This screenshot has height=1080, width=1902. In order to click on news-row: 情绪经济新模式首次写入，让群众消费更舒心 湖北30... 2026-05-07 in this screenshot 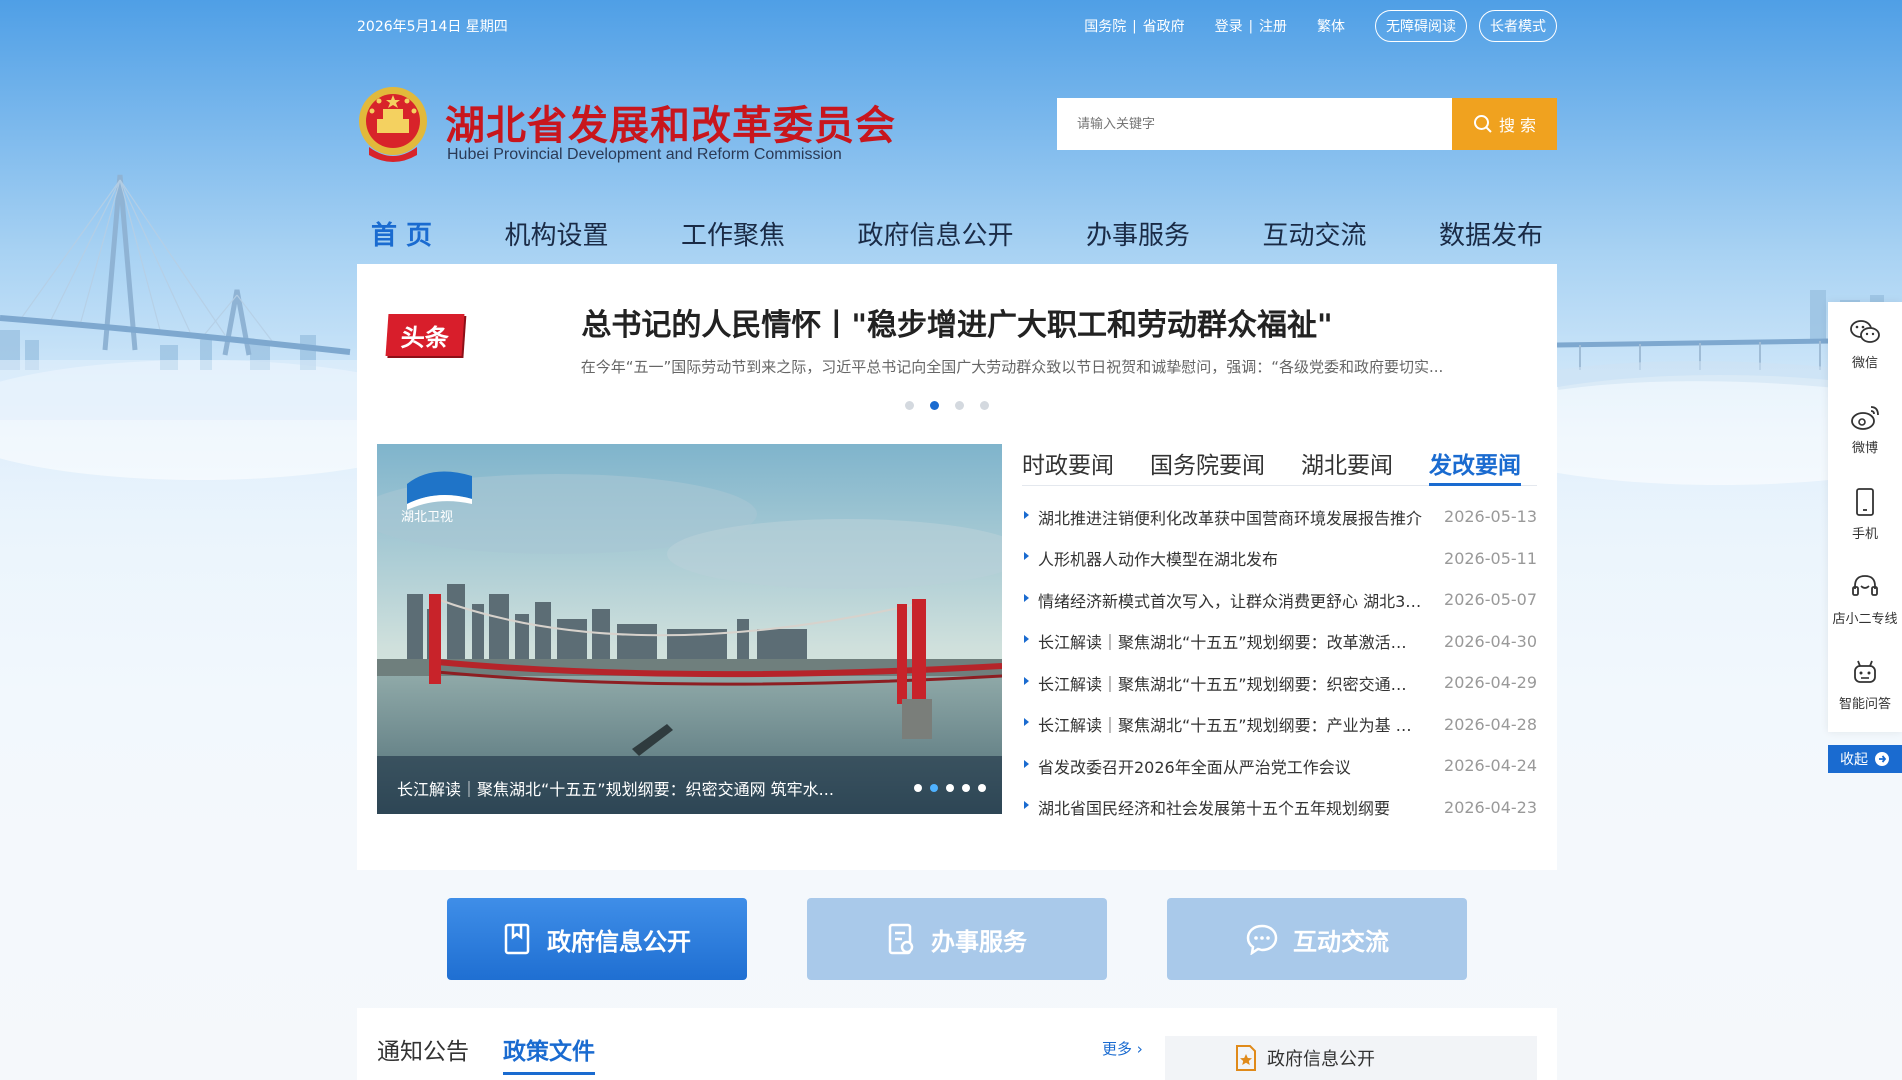, I will do `click(1279, 600)`.